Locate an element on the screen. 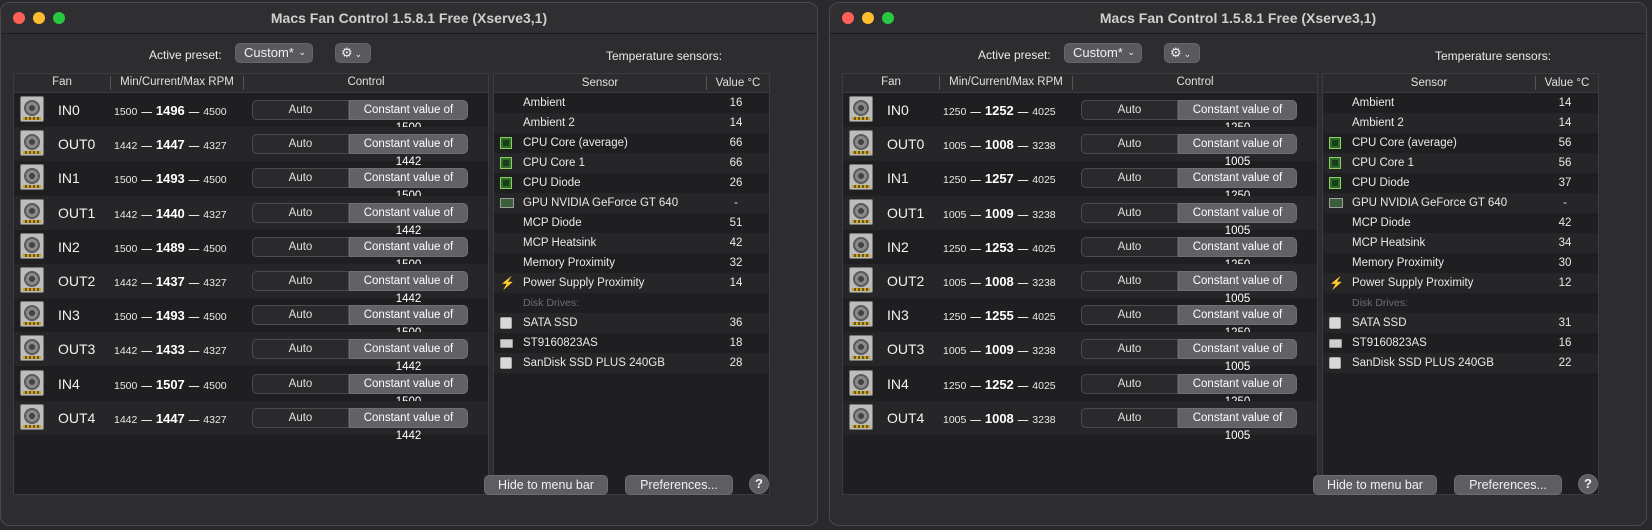 The width and height of the screenshot is (1652, 530). sensor-row: SATA SSD 31 is located at coordinates (1460, 323).